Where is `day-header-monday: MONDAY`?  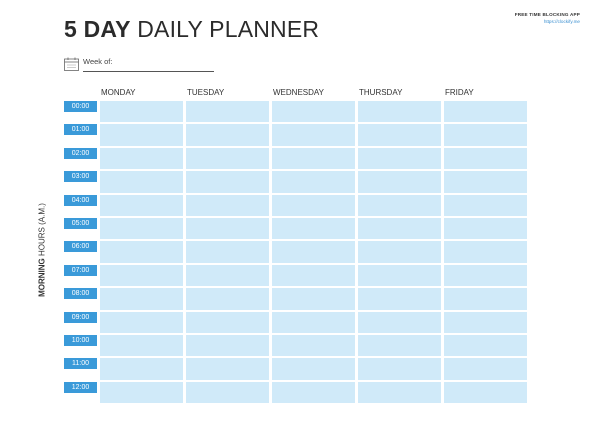
day-header-monday: MONDAY is located at coordinates (118, 92).